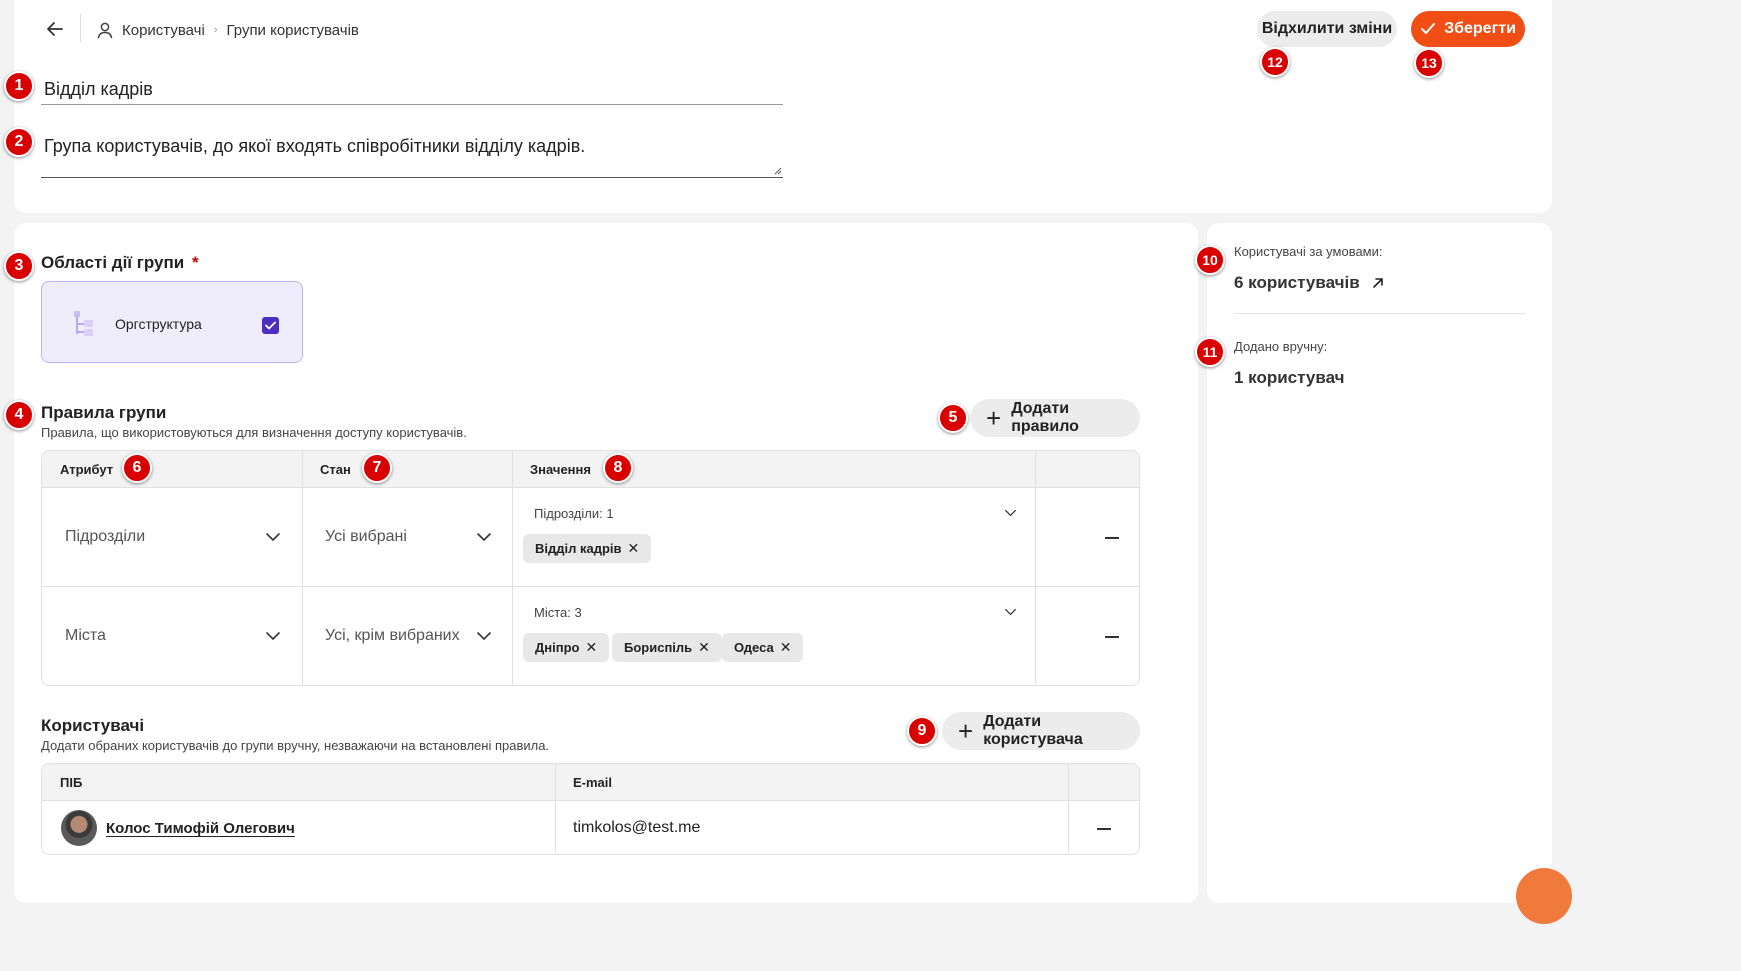  I want to click on column-header-values: Значення, so click(560, 469).